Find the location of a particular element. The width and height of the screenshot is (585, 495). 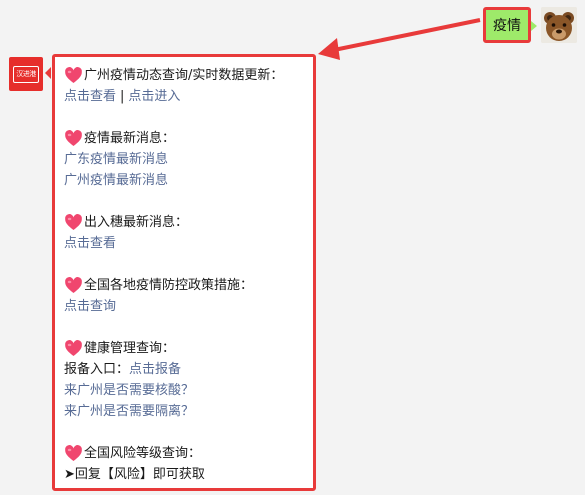

section-dynamic-query: 广州疫情动态查询/实时数据更新： 点击查看 | 点击进入 is located at coordinates (188, 86).